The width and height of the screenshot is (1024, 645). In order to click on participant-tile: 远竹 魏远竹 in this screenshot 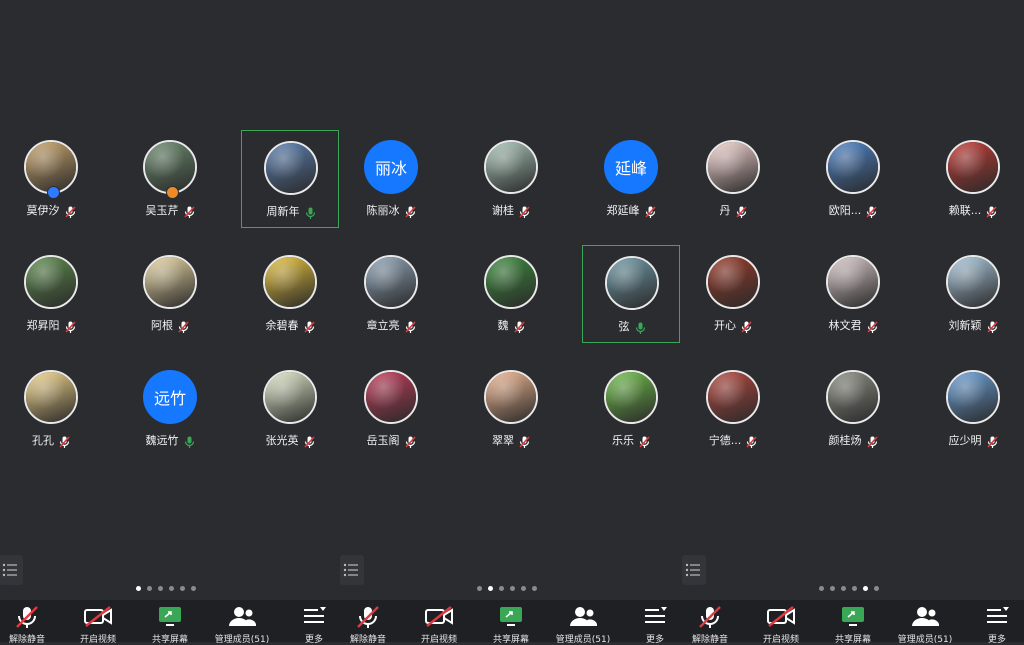, I will do `click(170, 409)`.